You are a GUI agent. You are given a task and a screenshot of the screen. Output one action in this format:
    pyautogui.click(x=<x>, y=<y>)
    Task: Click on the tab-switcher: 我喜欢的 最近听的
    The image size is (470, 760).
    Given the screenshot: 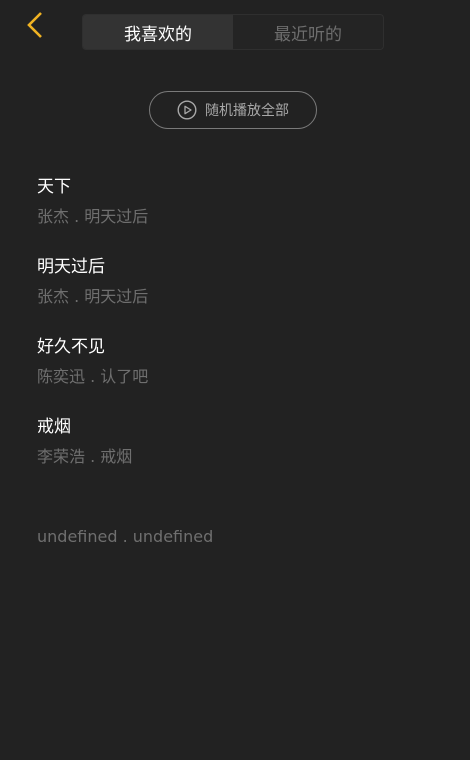 What is the action you would take?
    pyautogui.click(x=233, y=32)
    